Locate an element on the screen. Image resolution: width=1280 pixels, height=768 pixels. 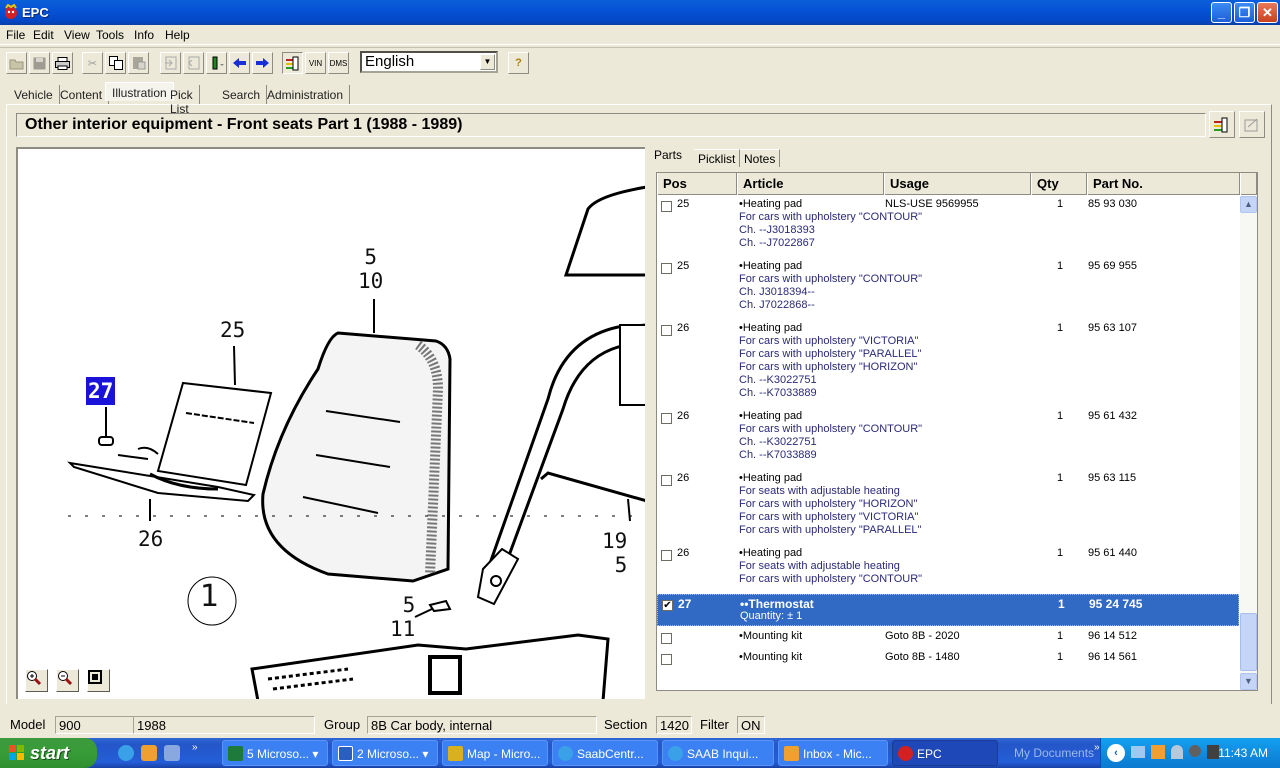
dms-button: DMS is located at coordinates (338, 63).